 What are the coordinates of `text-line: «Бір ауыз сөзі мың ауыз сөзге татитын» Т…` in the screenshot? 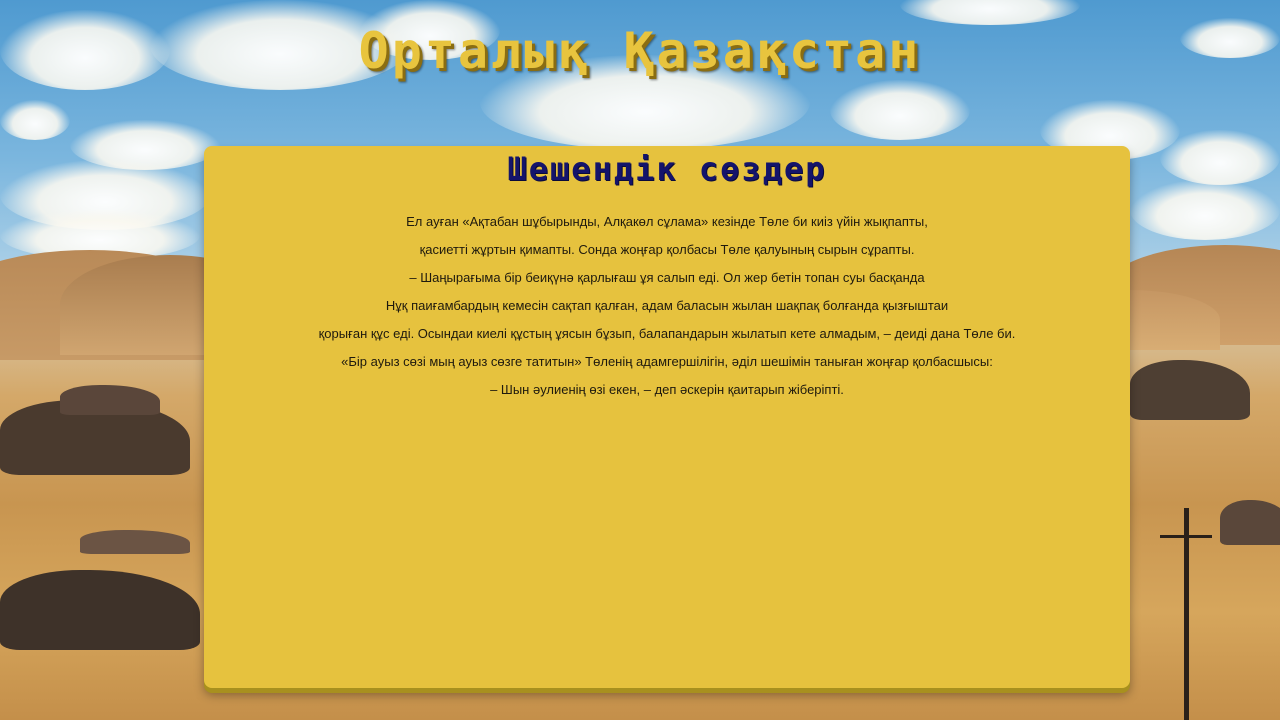 It's located at (667, 361).